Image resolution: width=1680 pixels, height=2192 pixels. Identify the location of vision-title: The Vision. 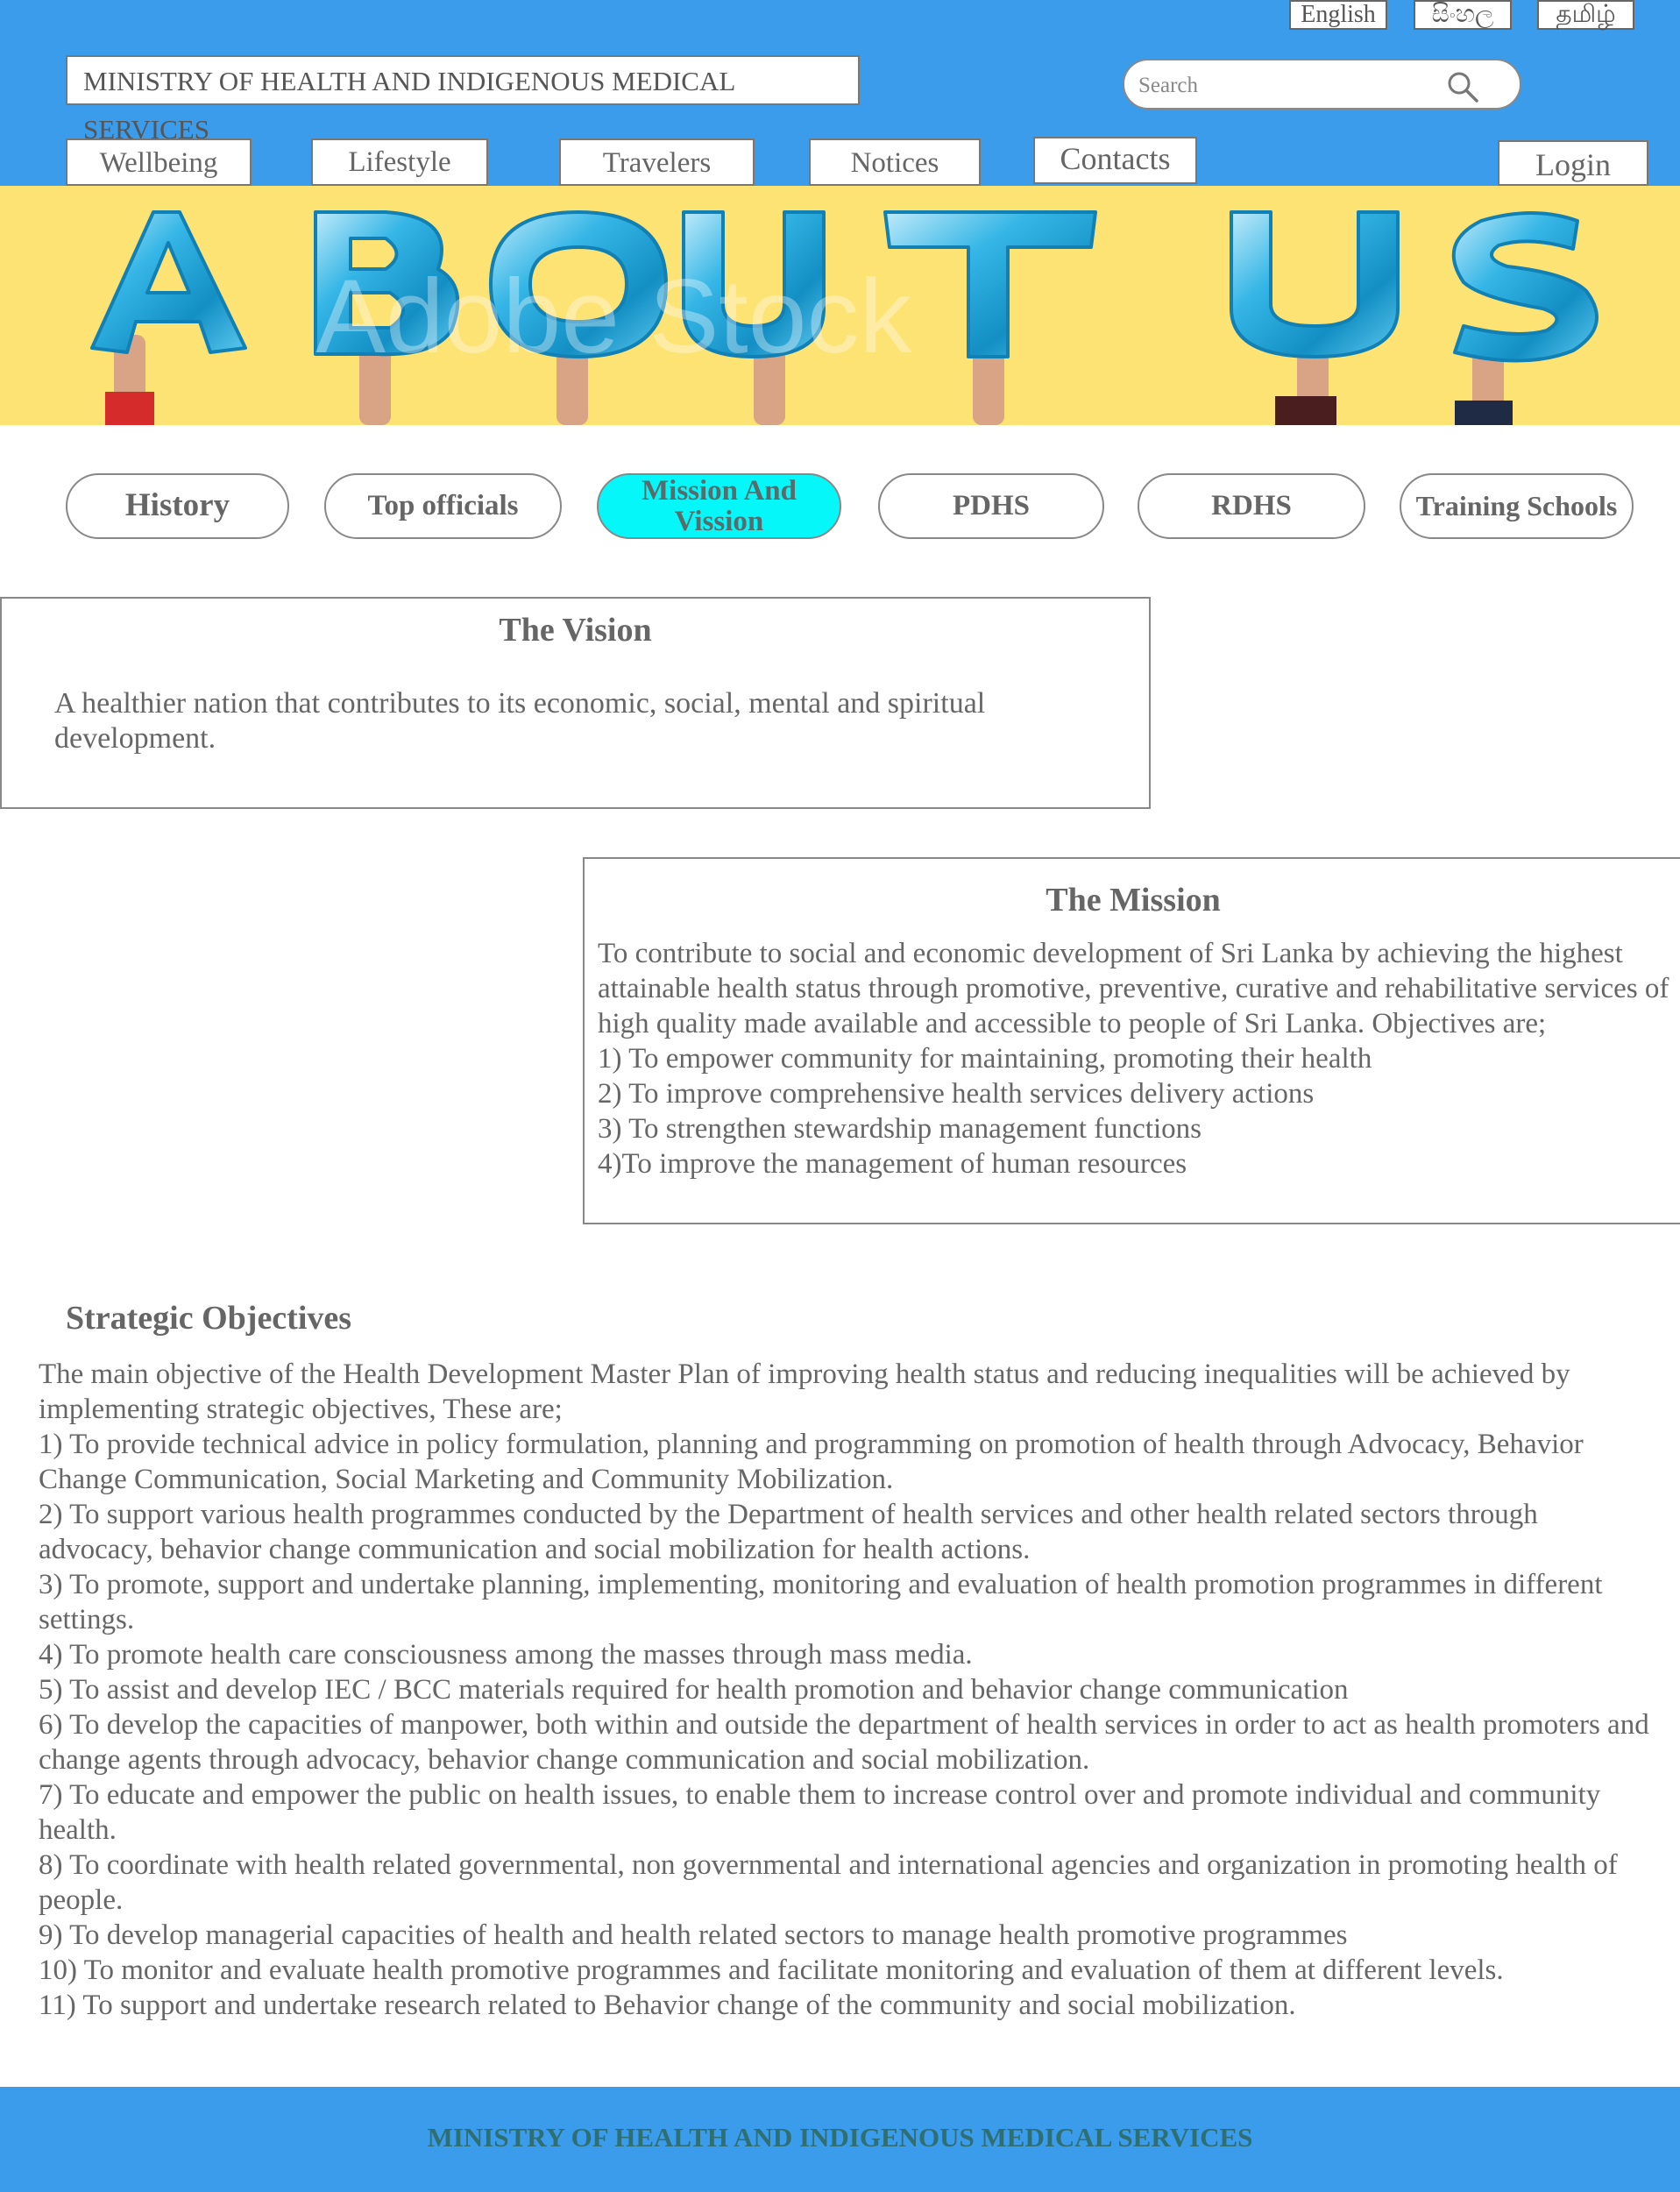
(575, 630).